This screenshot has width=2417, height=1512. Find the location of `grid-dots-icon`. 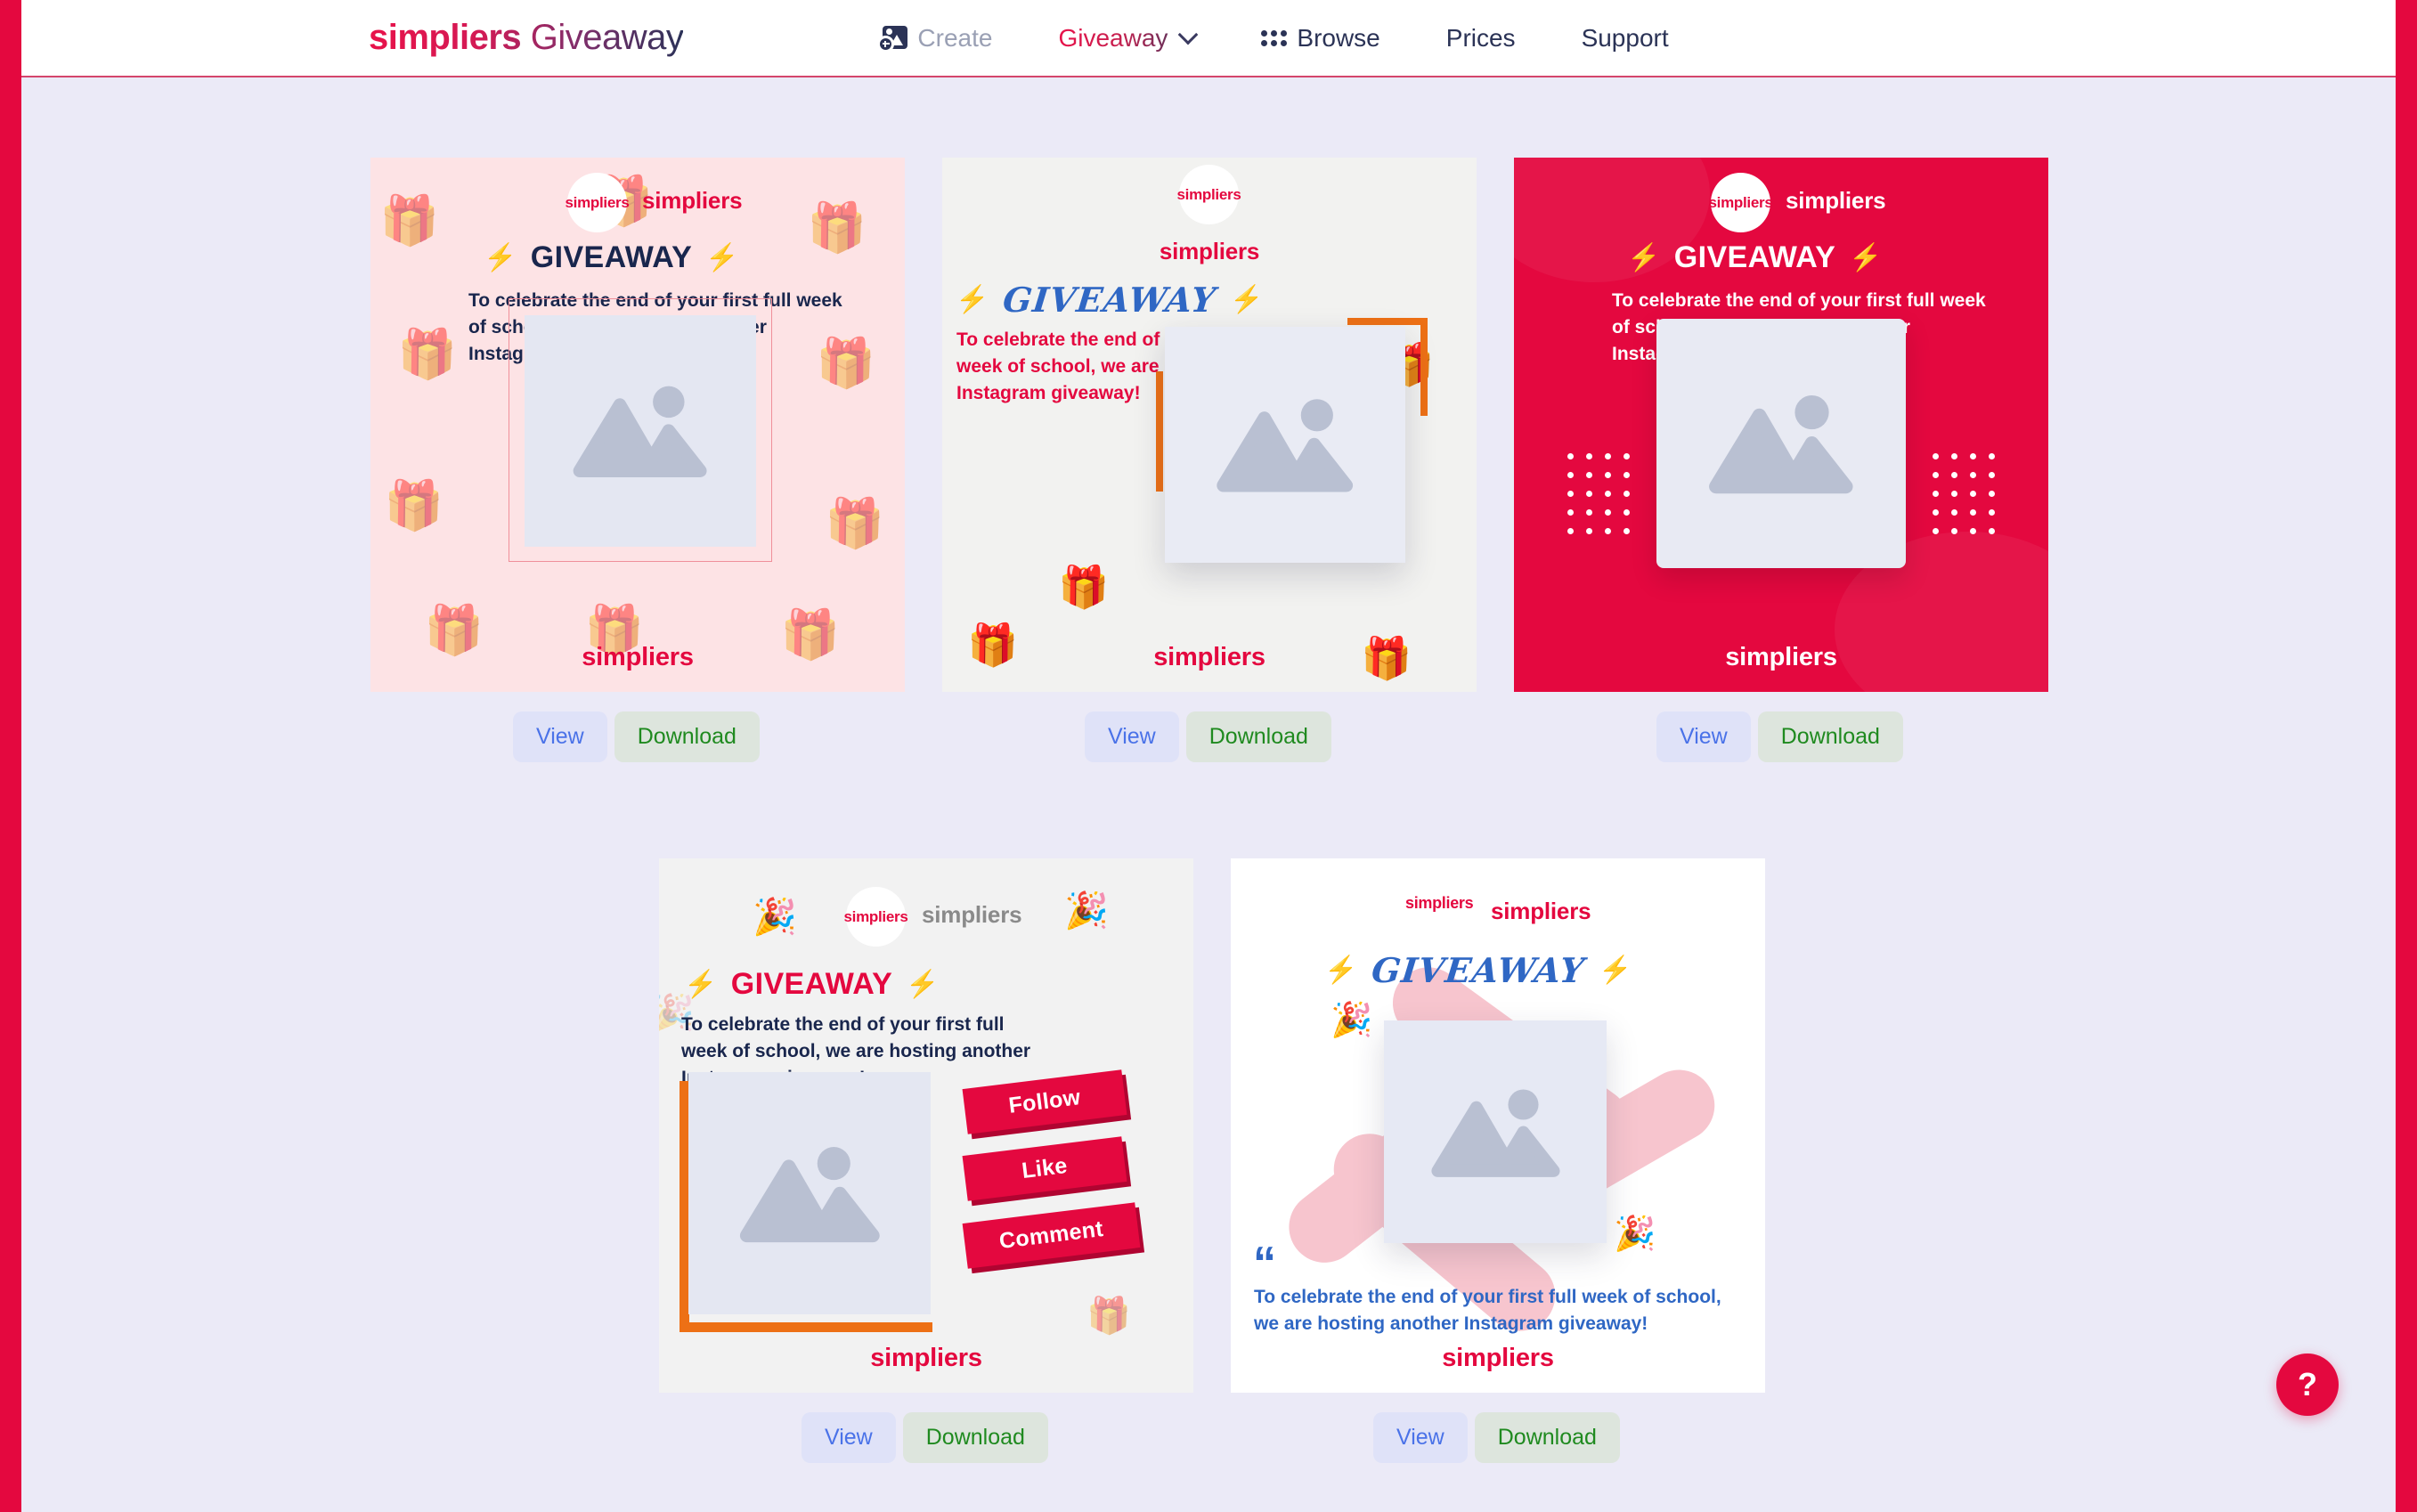

grid-dots-icon is located at coordinates (1275, 37).